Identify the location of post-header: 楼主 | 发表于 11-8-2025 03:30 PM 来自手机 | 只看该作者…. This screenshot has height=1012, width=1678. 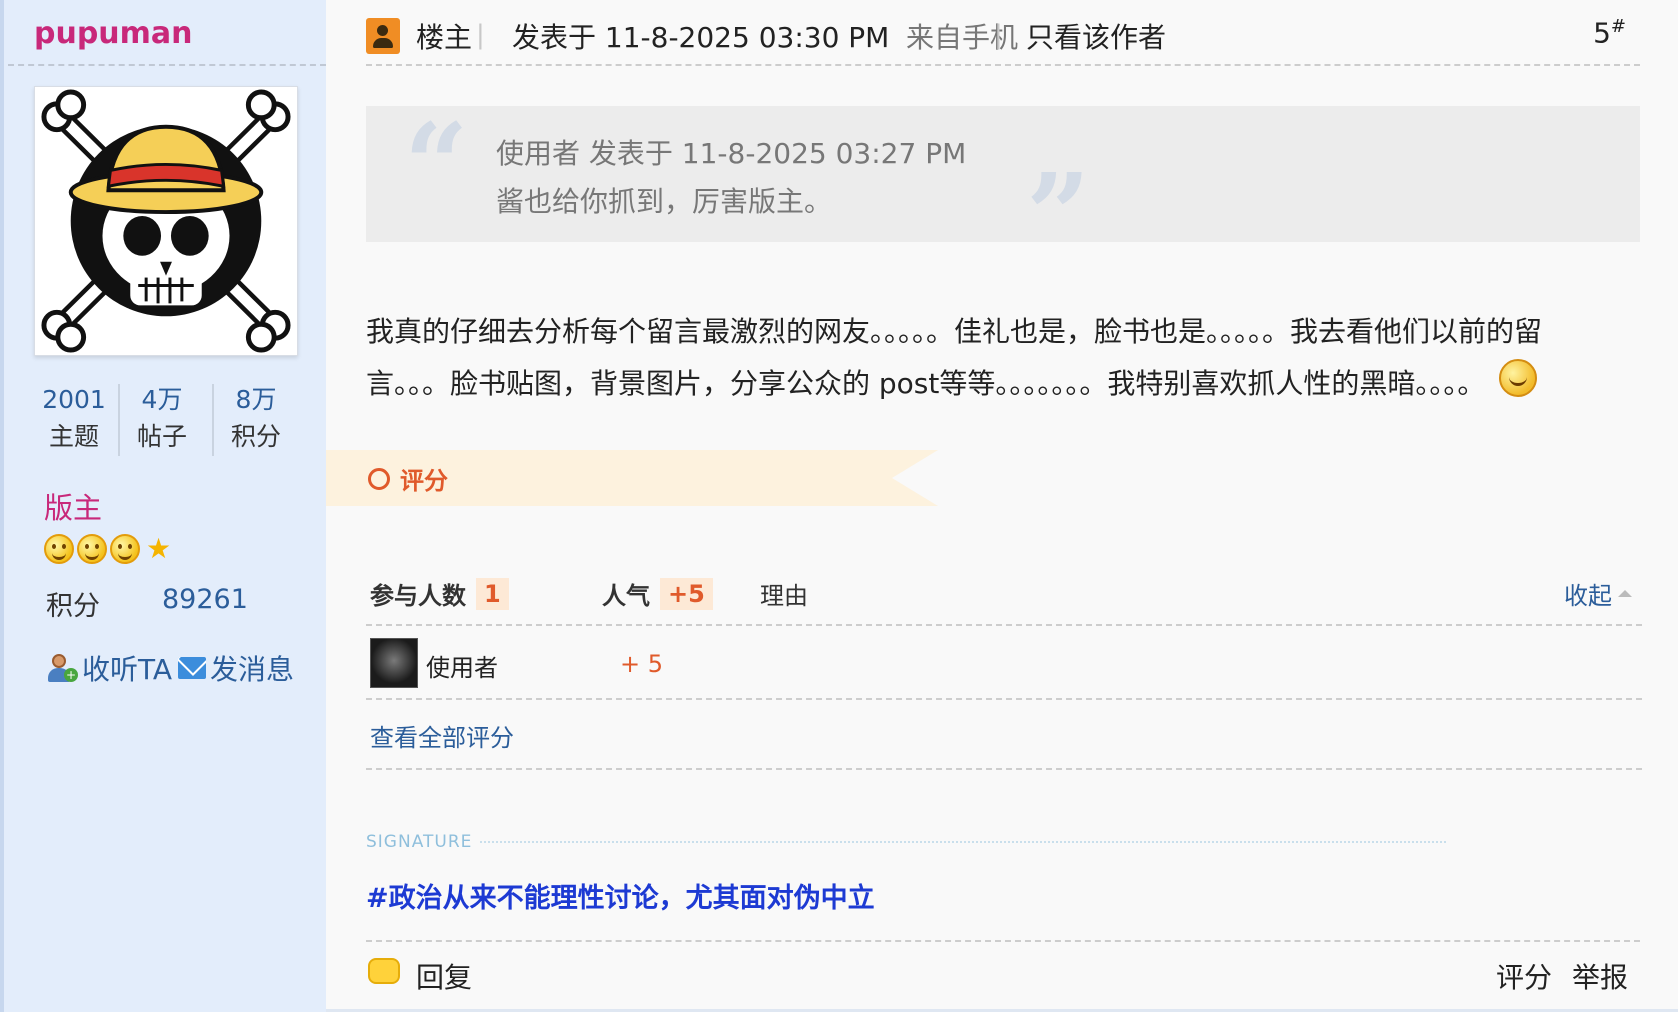
(1002, 38).